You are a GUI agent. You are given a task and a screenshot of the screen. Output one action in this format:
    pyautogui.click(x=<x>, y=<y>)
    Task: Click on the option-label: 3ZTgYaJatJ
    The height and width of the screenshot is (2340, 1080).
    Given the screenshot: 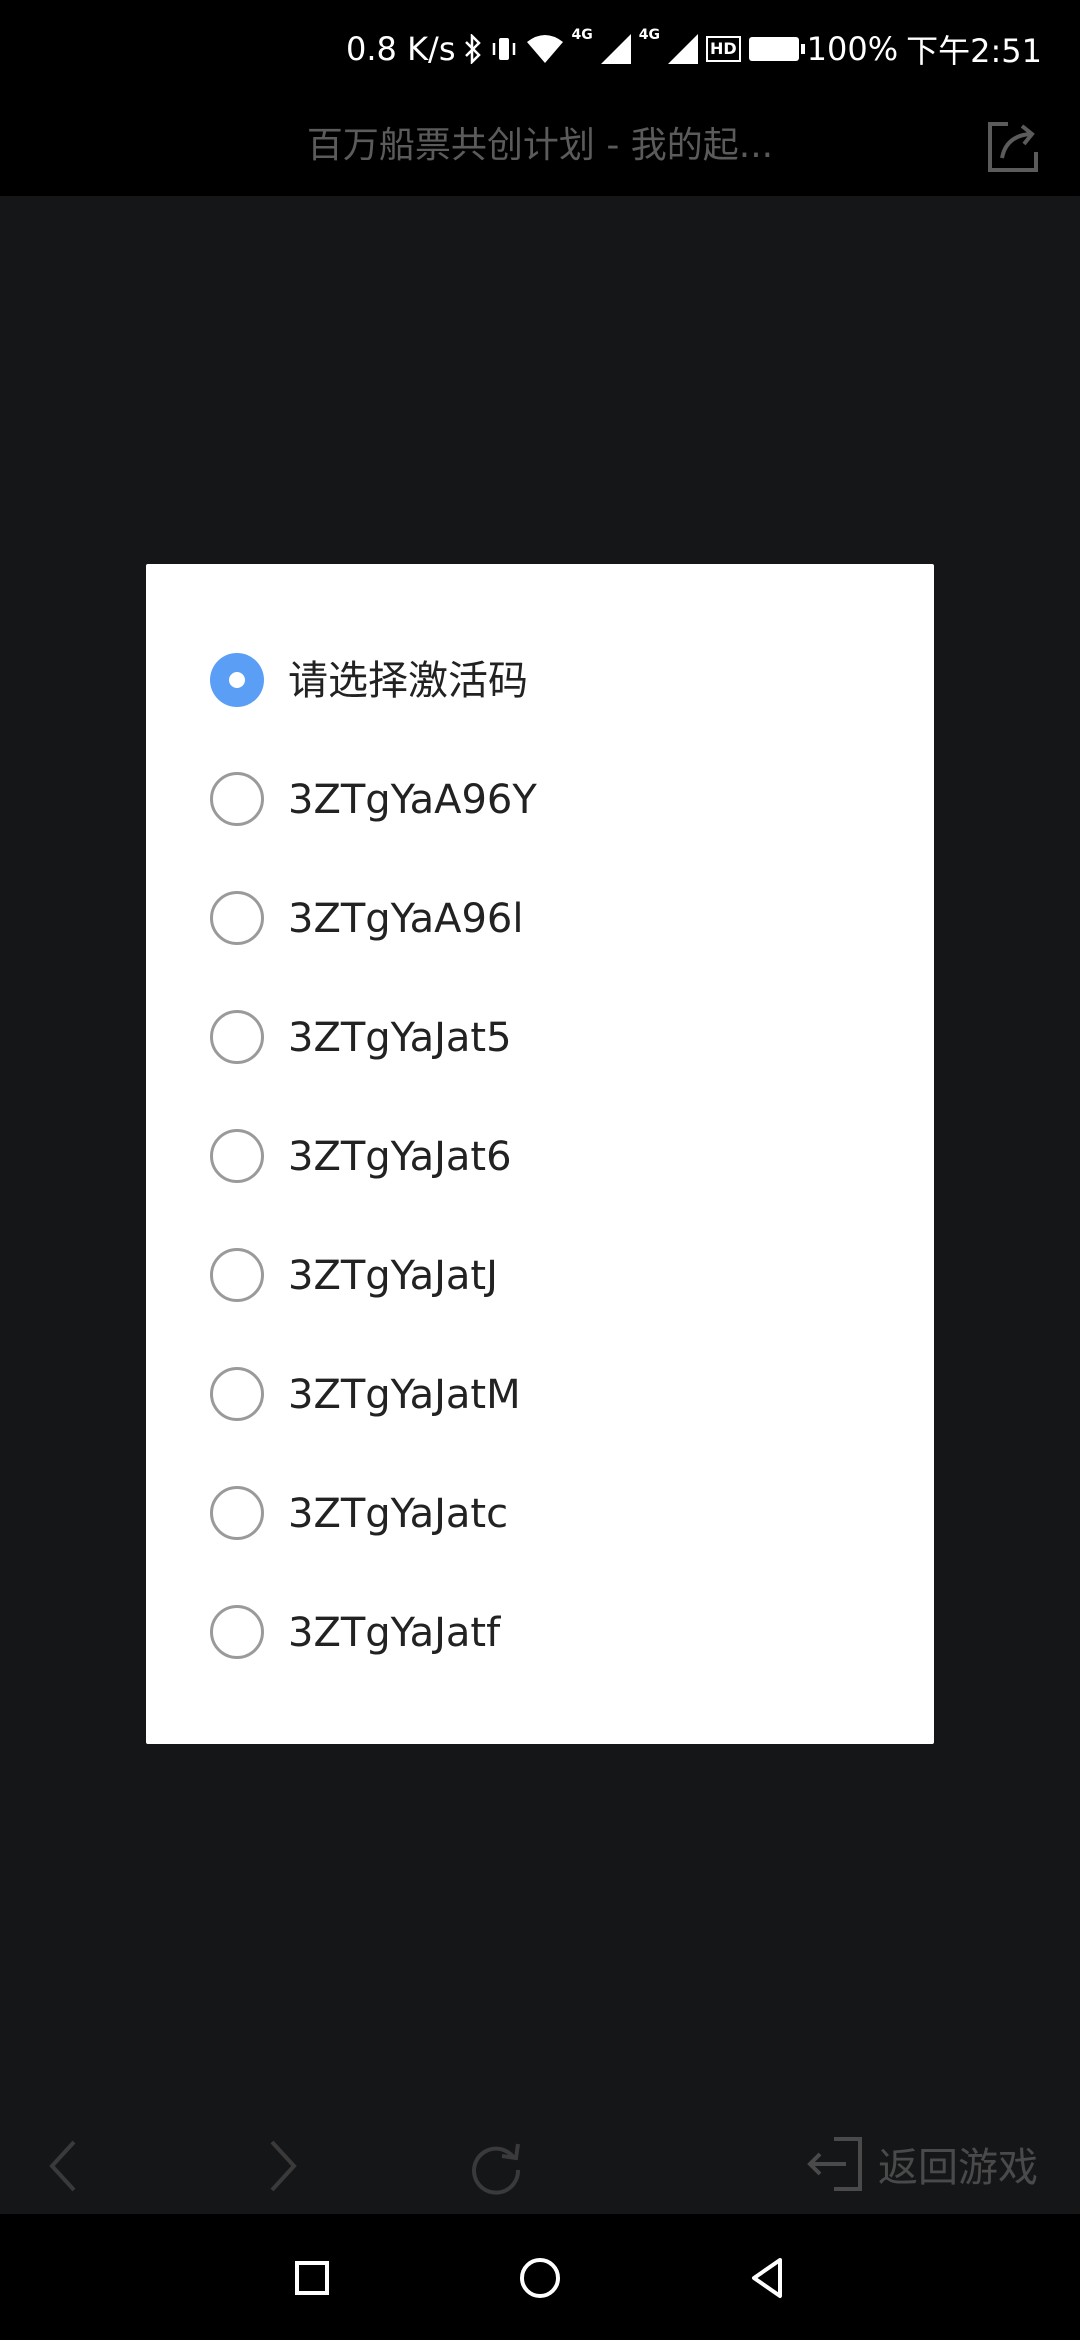 What is the action you would take?
    pyautogui.click(x=393, y=1276)
    